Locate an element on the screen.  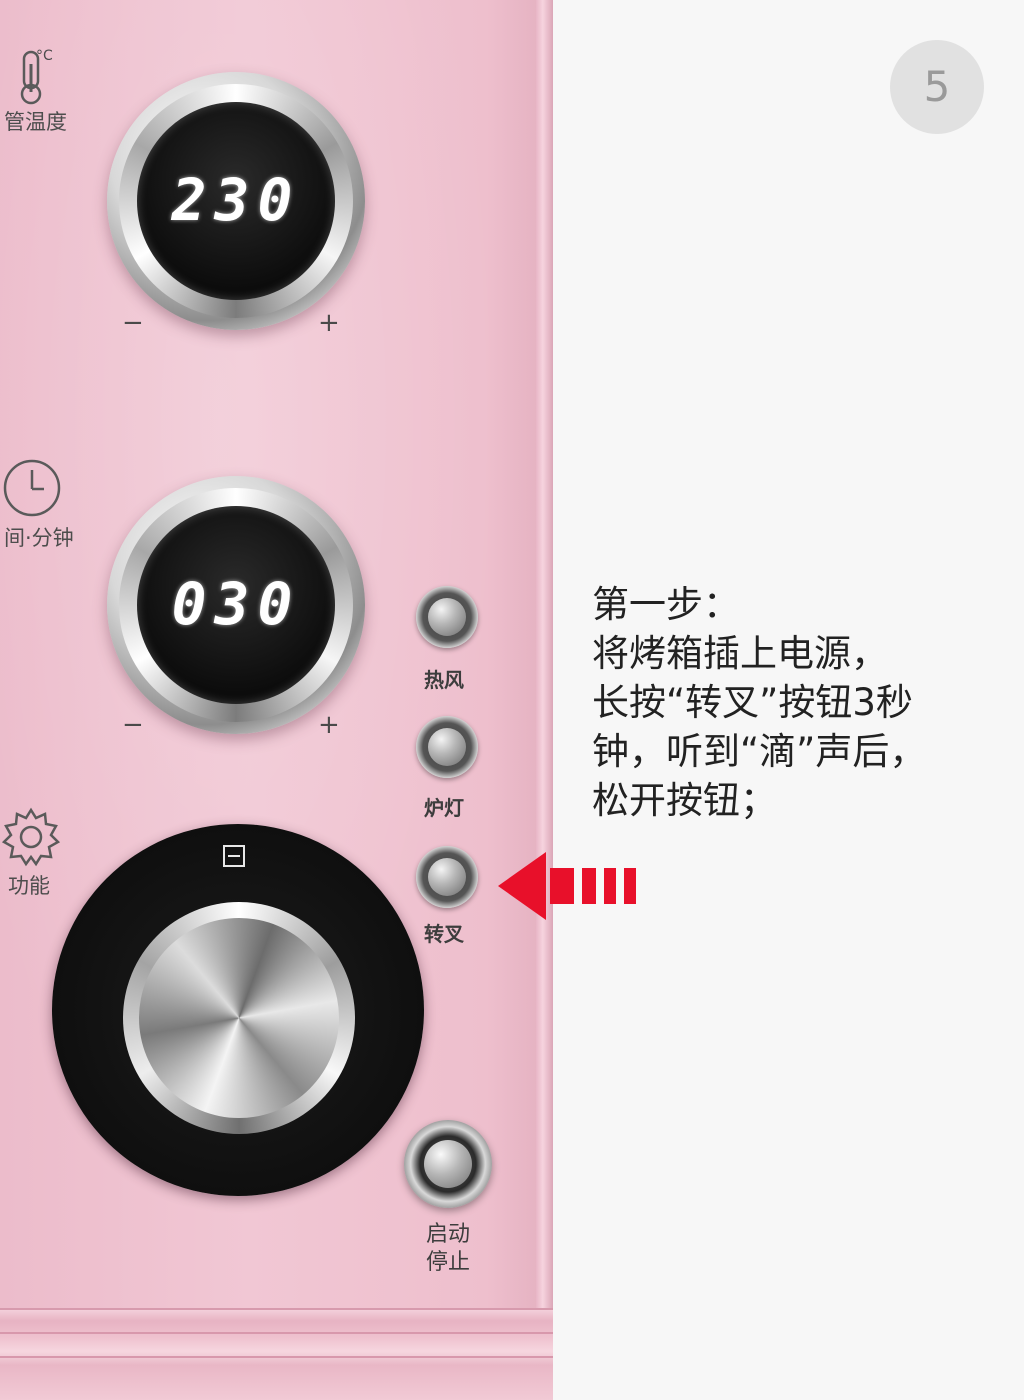
instruction-line: 将烤箱插上电源， is located at coordinates (740, 653).